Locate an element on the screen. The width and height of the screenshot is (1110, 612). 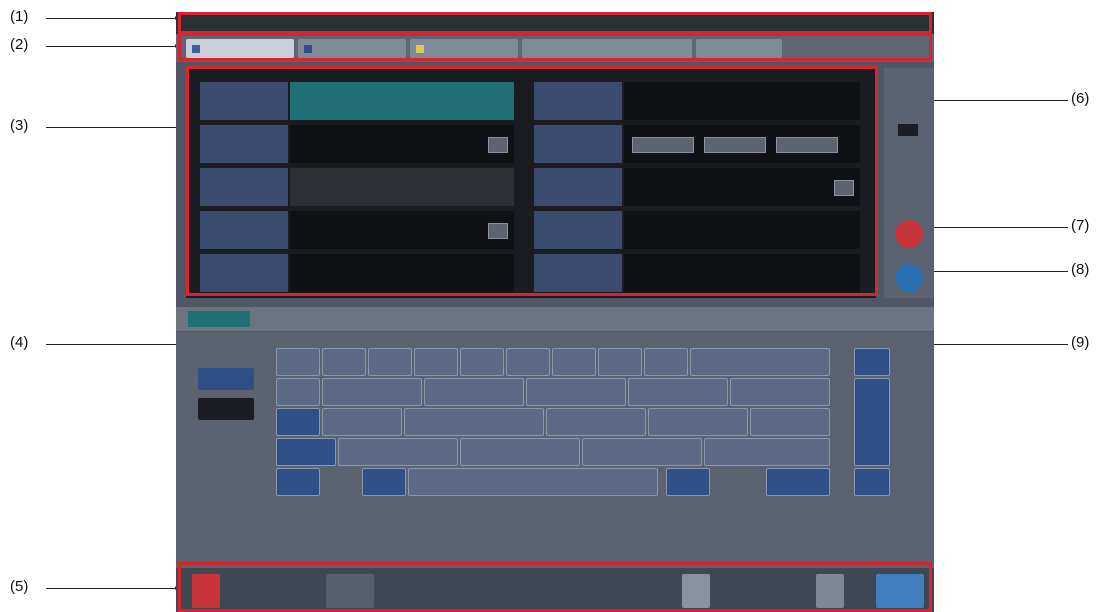
callout-8: (8) is located at coordinates (1080, 269).